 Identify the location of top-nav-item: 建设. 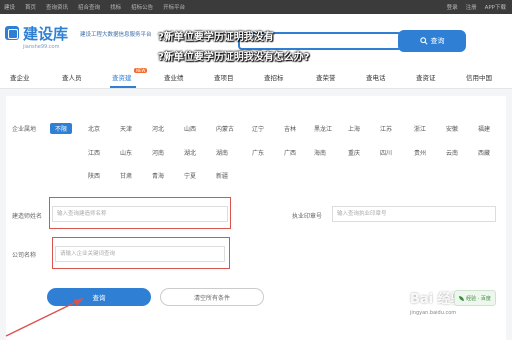
(9, 7).